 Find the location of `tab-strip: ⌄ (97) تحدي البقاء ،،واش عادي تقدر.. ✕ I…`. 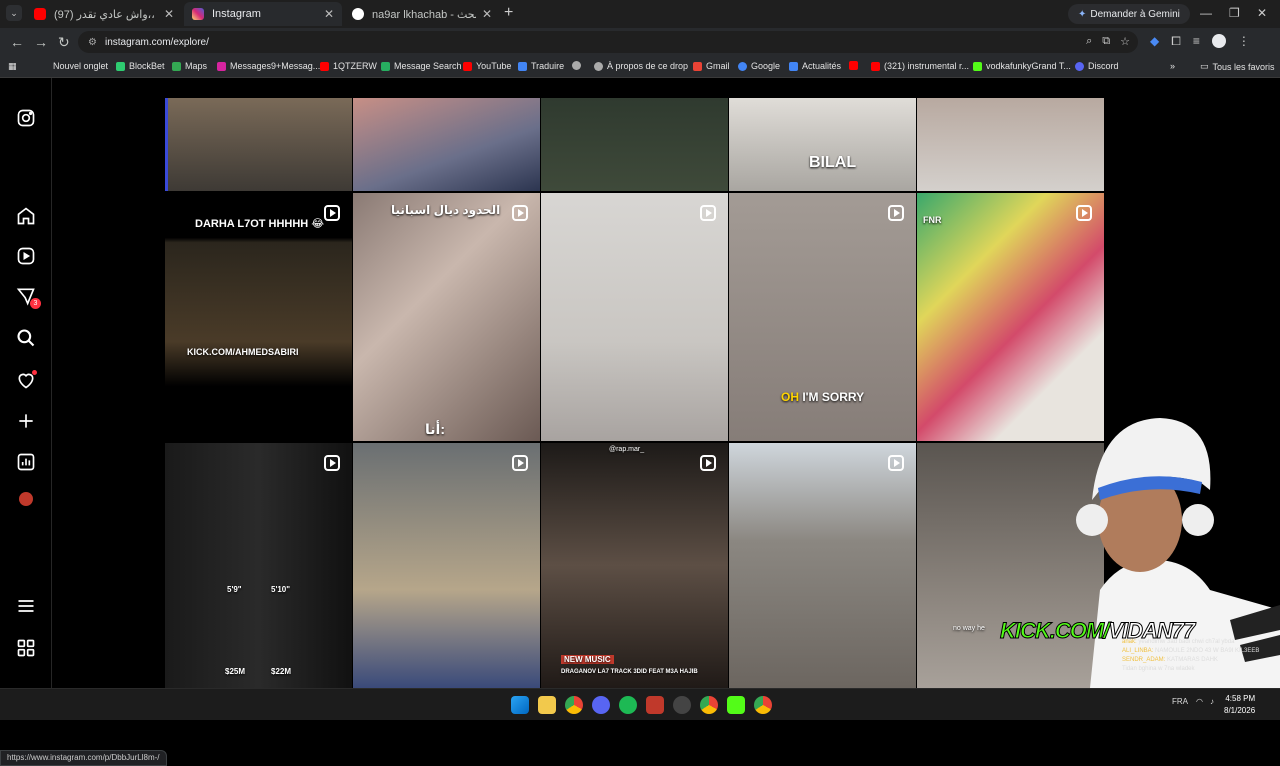

tab-strip: ⌄ (97) تحدي البقاء ،،واش عادي تقدر.. ✕ I… is located at coordinates (640, 14).